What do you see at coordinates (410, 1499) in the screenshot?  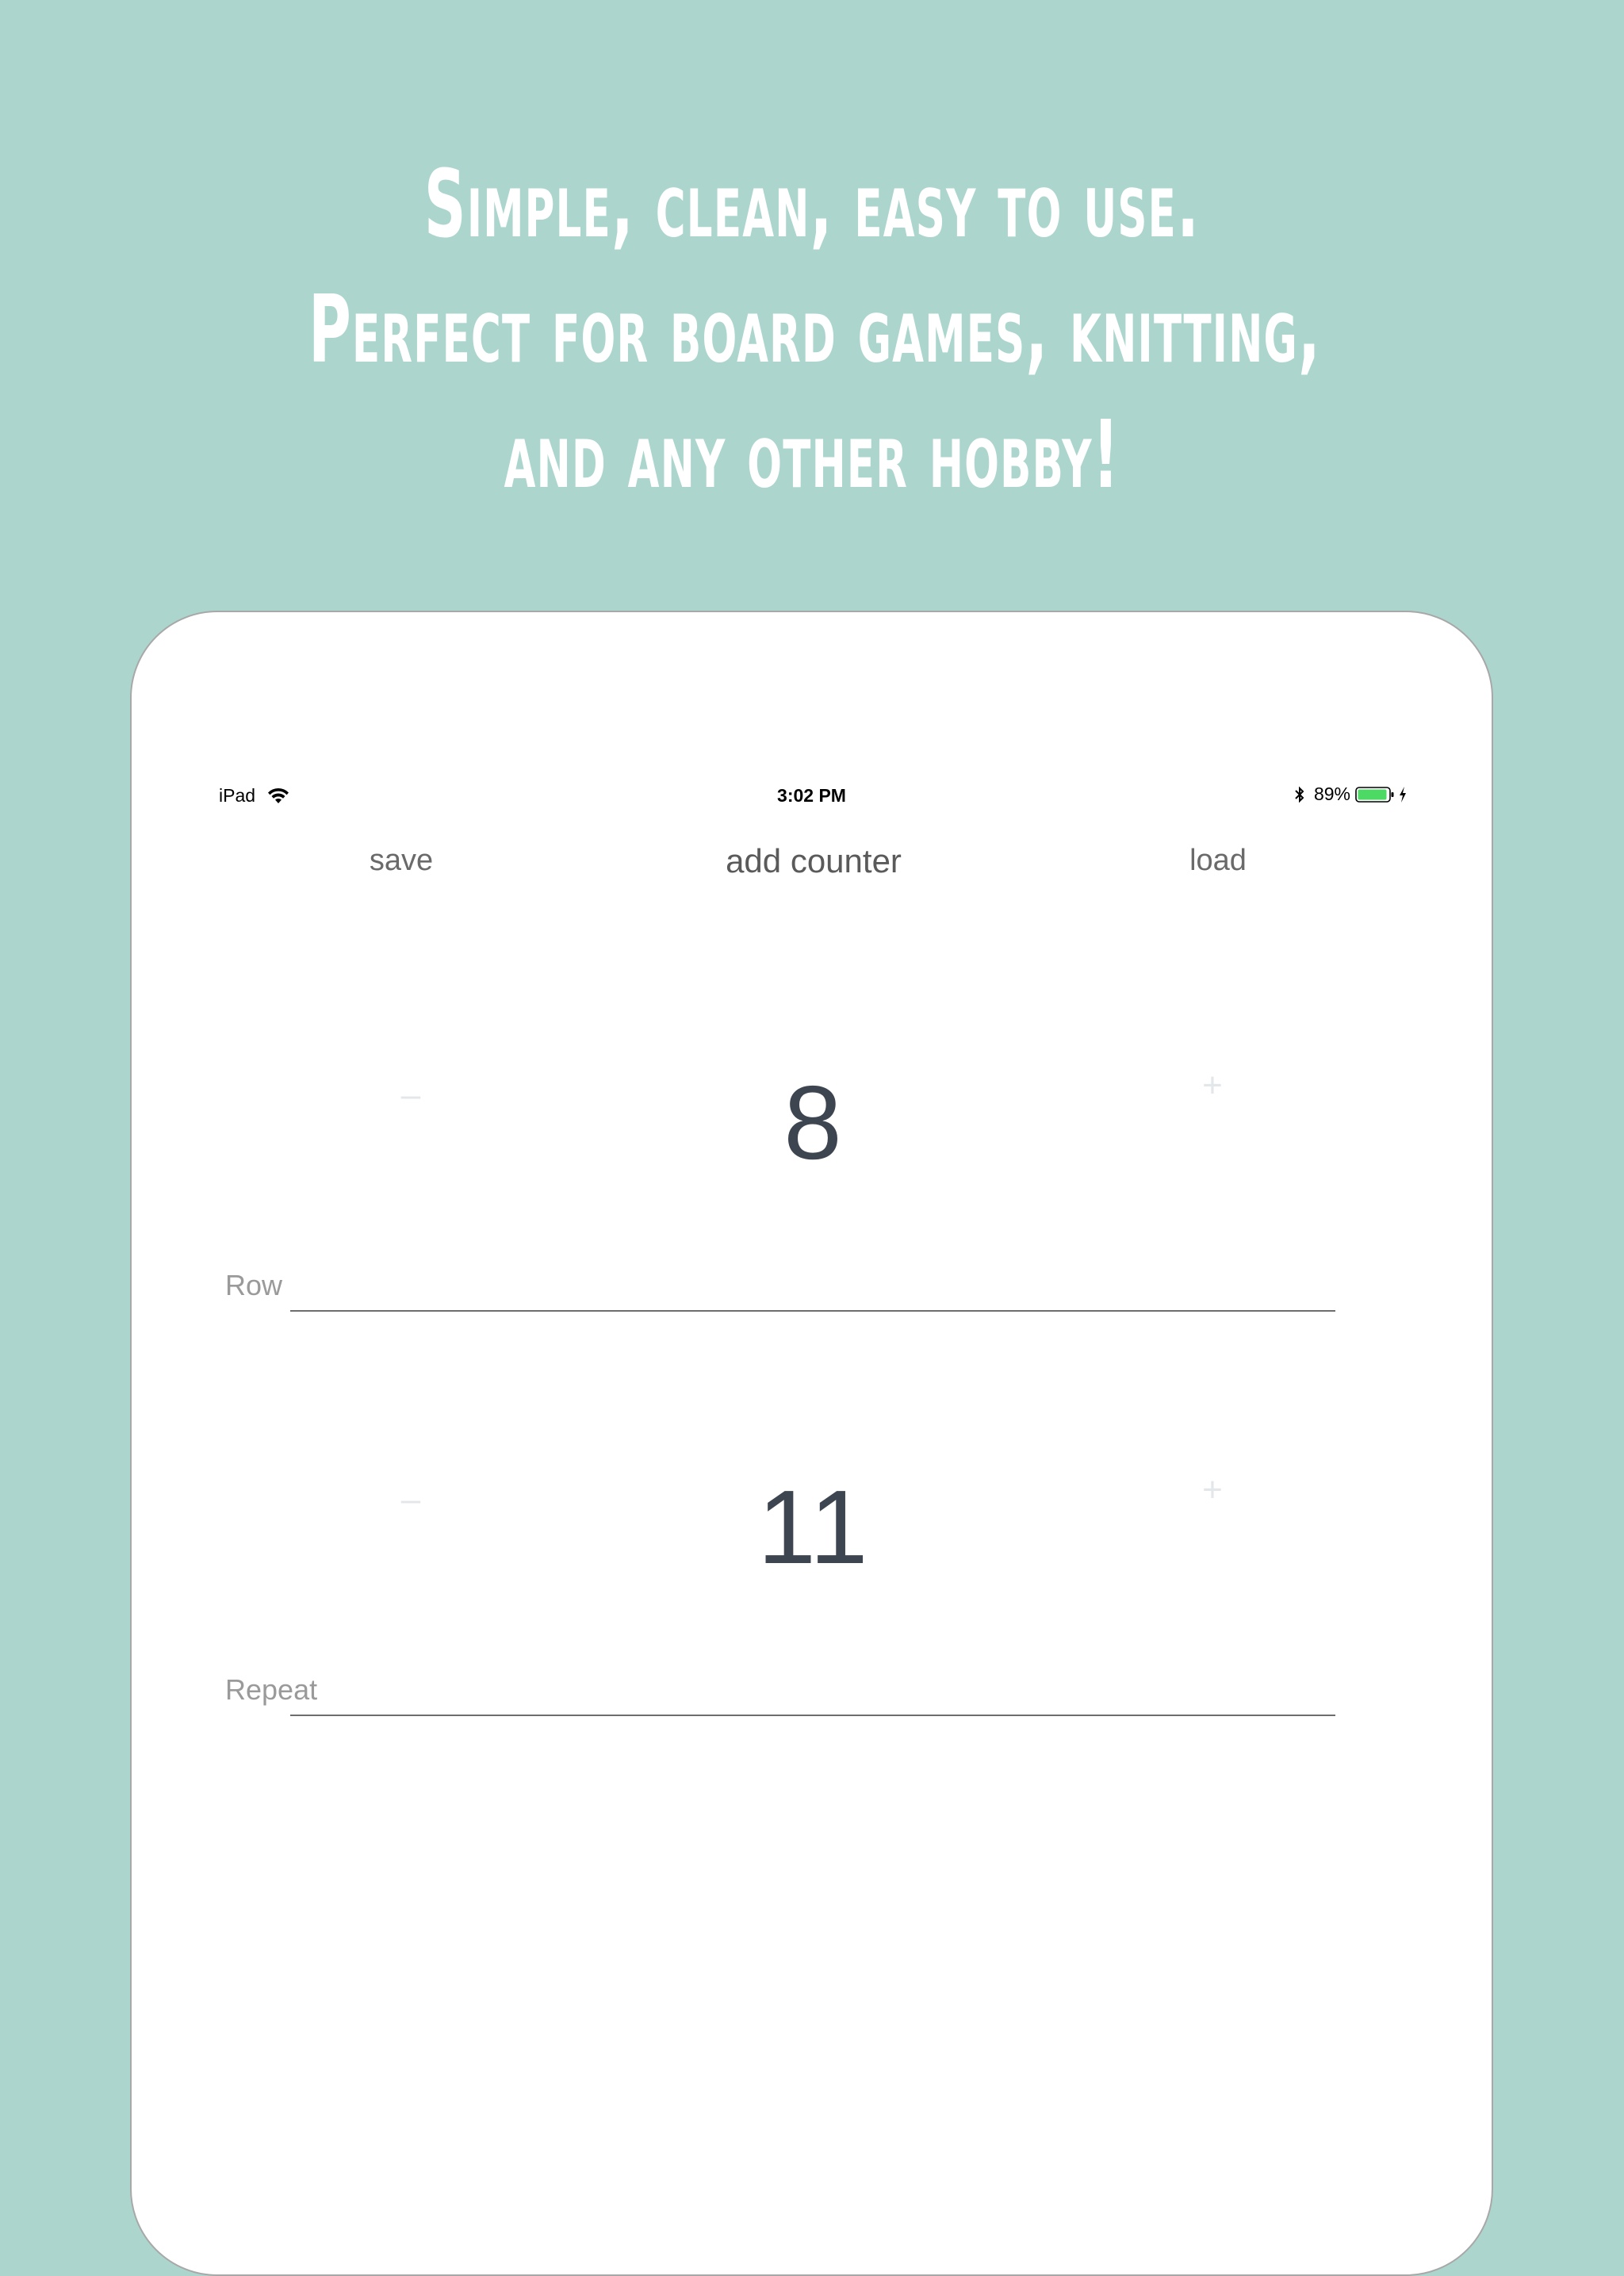 I see `decrement-button-repeat: –` at bounding box center [410, 1499].